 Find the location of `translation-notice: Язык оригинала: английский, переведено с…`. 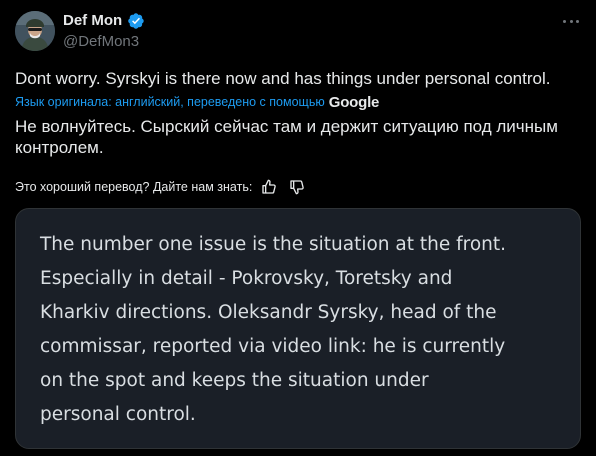

translation-notice: Язык оригинала: английский, переведено с… is located at coordinates (197, 102).